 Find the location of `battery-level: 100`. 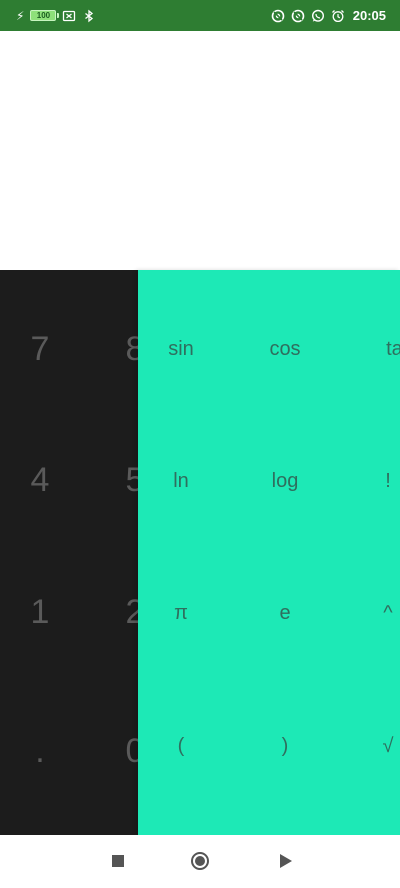

battery-level: 100 is located at coordinates (43, 15).